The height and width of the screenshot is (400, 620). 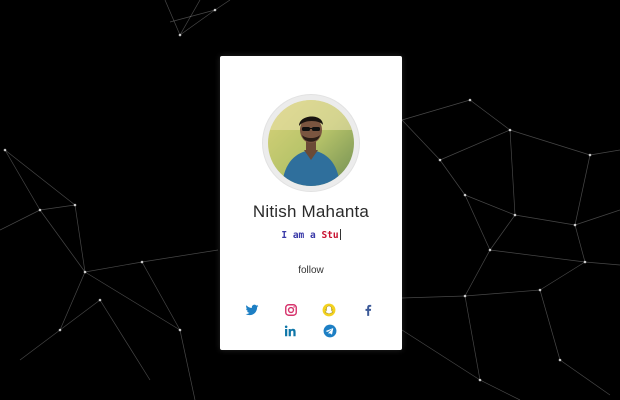 What do you see at coordinates (291, 310) in the screenshot?
I see `instagram-icon` at bounding box center [291, 310].